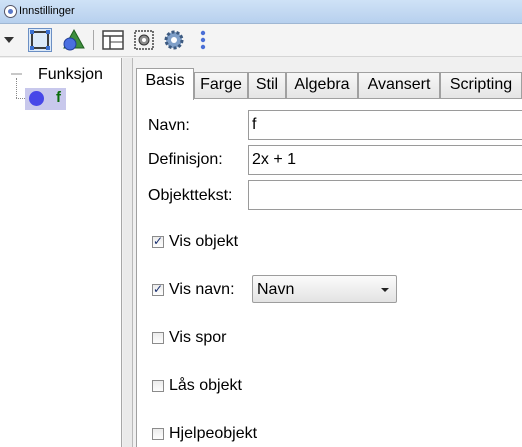  I want to click on layout-icon, so click(113, 40).